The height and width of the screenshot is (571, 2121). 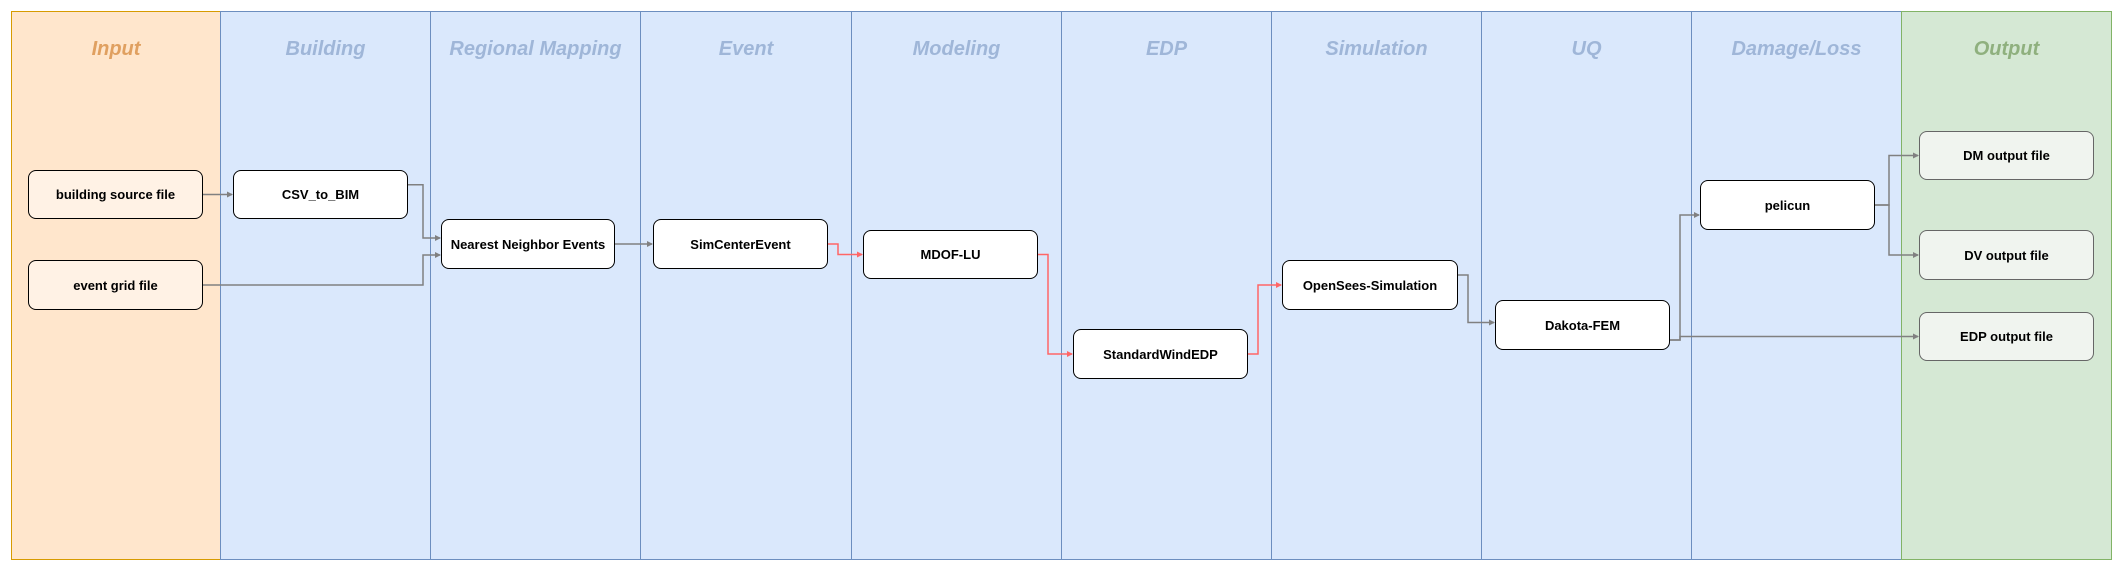 I want to click on lane-uq: UQ, so click(x=1586, y=285).